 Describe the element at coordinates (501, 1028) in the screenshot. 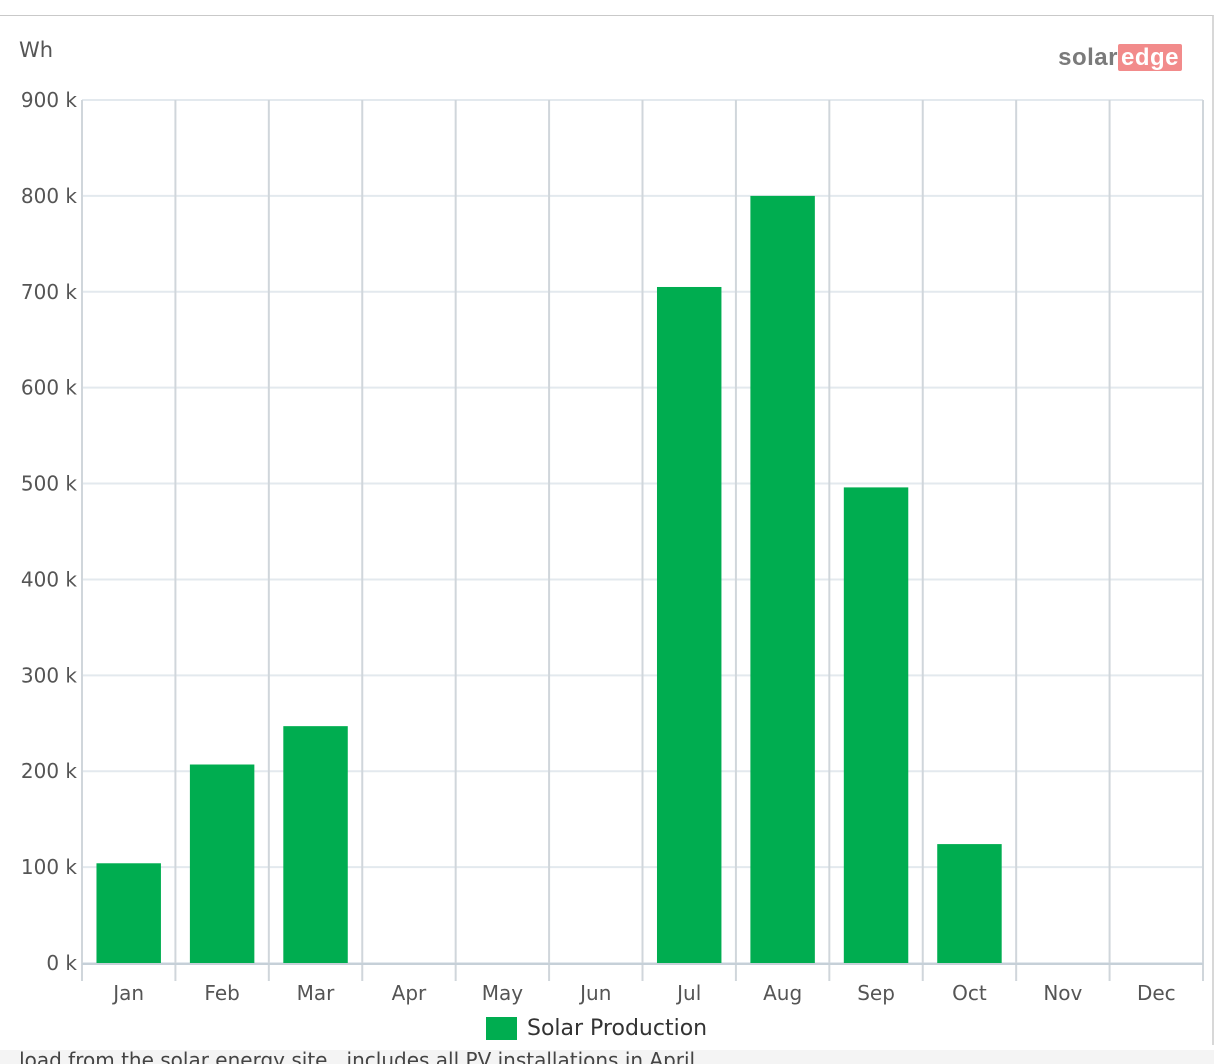

I see `legend-swatch` at that location.